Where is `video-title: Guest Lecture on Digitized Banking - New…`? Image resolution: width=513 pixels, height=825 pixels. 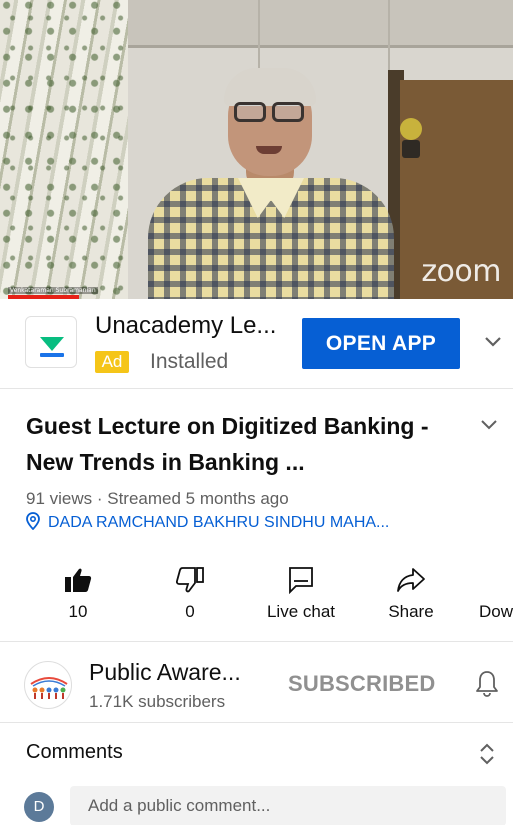
video-title: Guest Lecture on Digitized Banking - New… is located at coordinates (241, 444).